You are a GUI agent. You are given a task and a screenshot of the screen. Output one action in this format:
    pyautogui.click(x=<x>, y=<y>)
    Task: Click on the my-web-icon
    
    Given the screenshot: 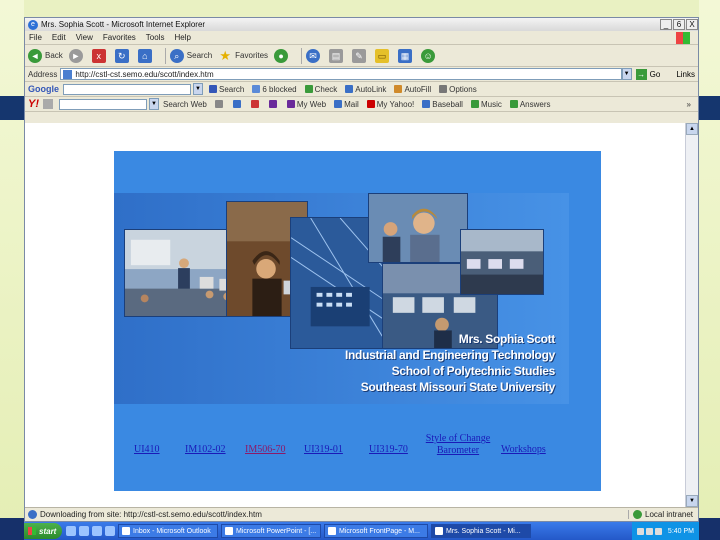 What is the action you would take?
    pyautogui.click(x=290, y=104)
    